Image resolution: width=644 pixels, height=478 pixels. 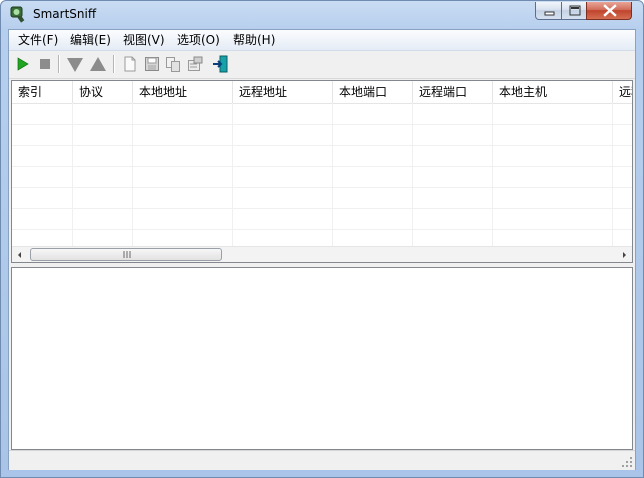 I want to click on column-header-local-port: 本地端口, so click(x=373, y=92).